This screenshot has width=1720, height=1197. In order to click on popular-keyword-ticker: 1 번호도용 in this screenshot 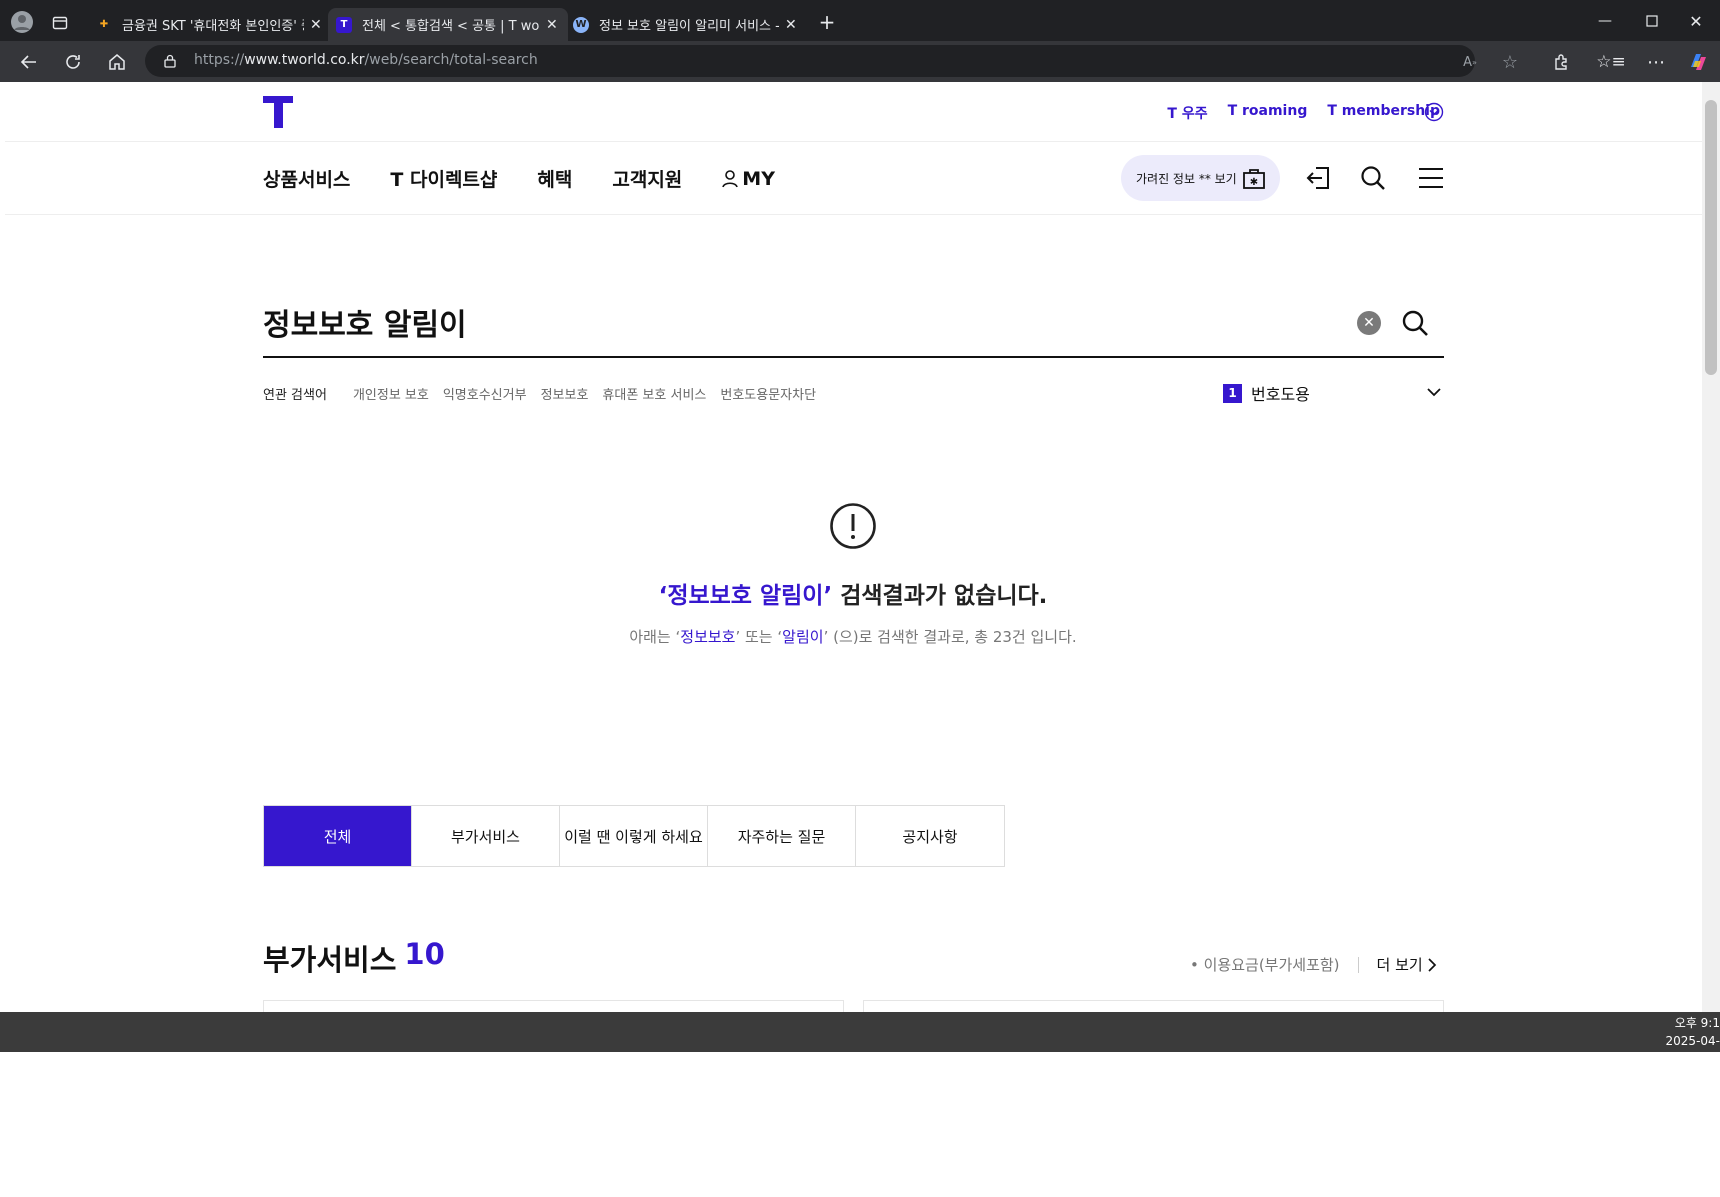, I will do `click(1266, 393)`.